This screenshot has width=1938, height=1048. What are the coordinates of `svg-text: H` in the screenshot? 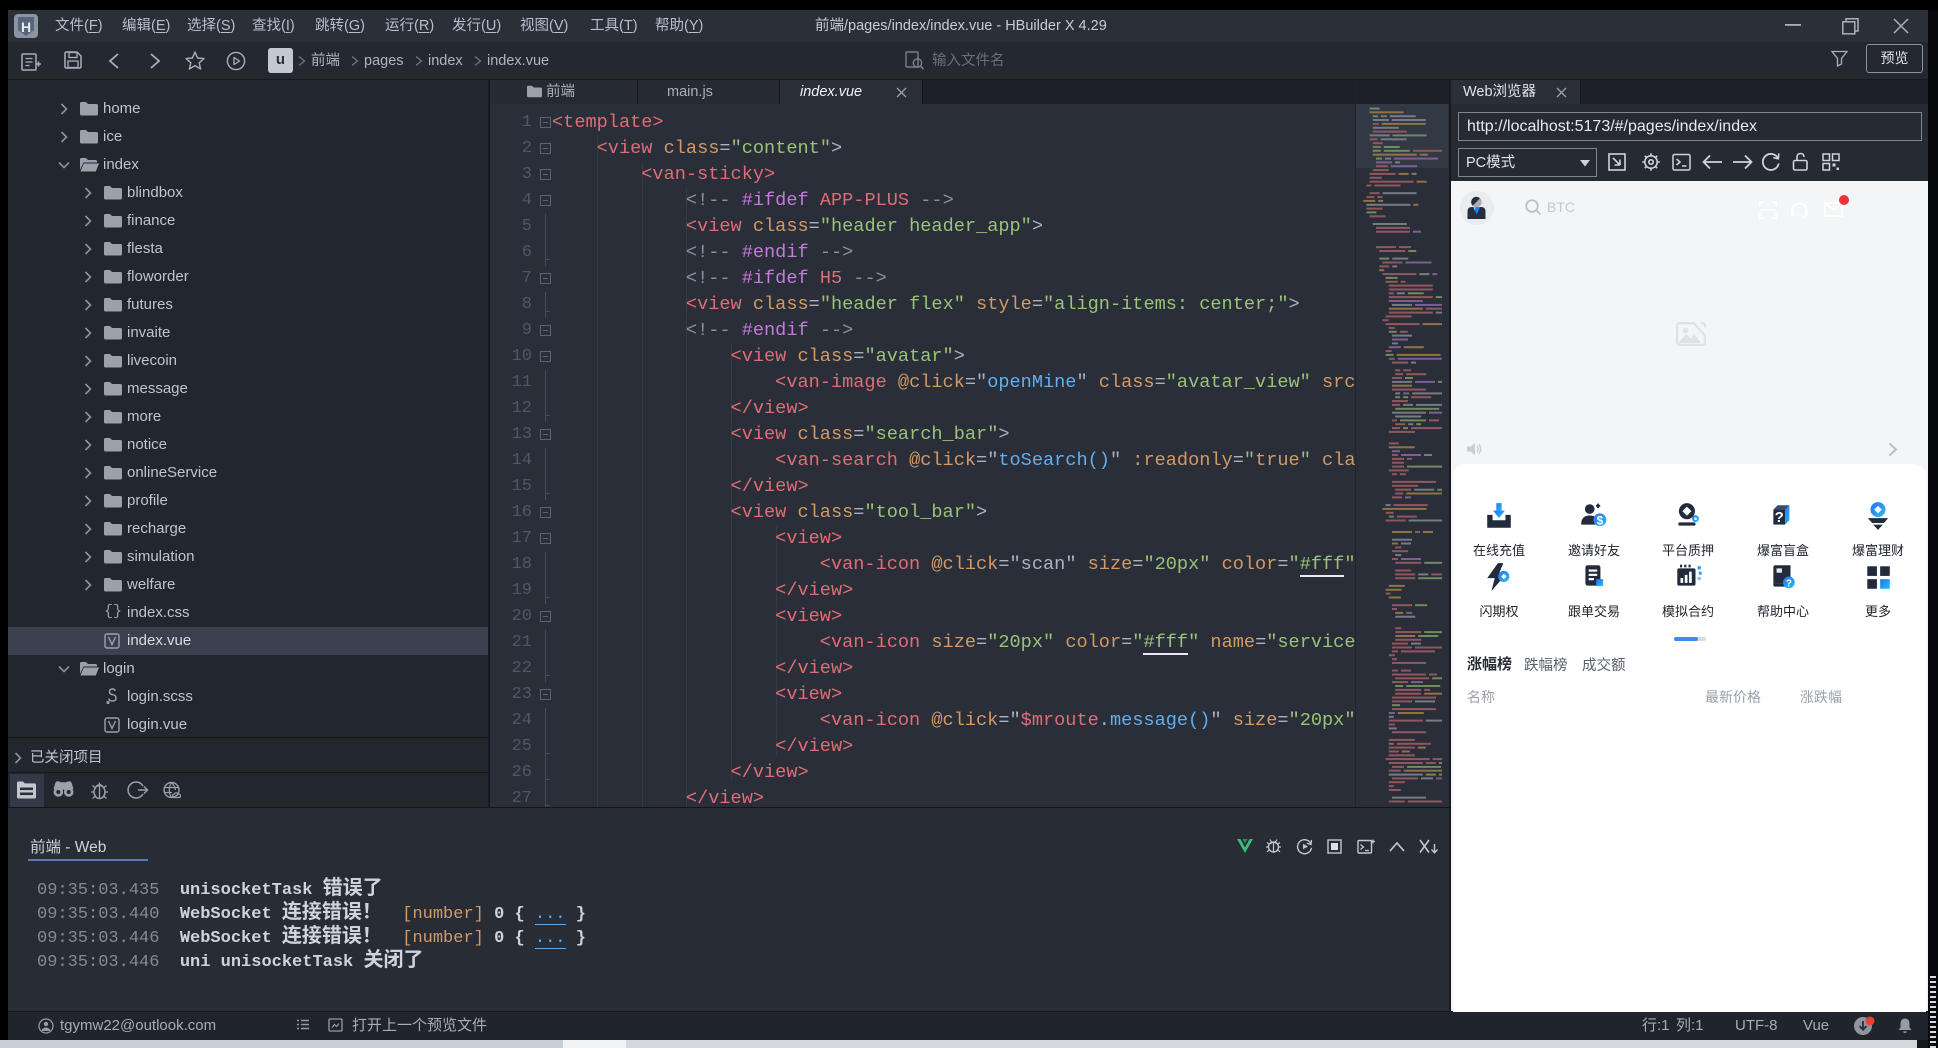 It's located at (26, 27).